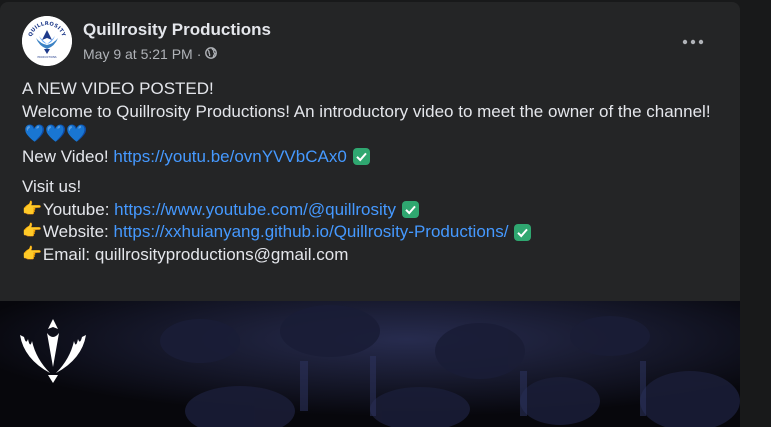 The height and width of the screenshot is (427, 771). I want to click on avatar: QUILLROSITY PRODUCTIONS, so click(47, 41).